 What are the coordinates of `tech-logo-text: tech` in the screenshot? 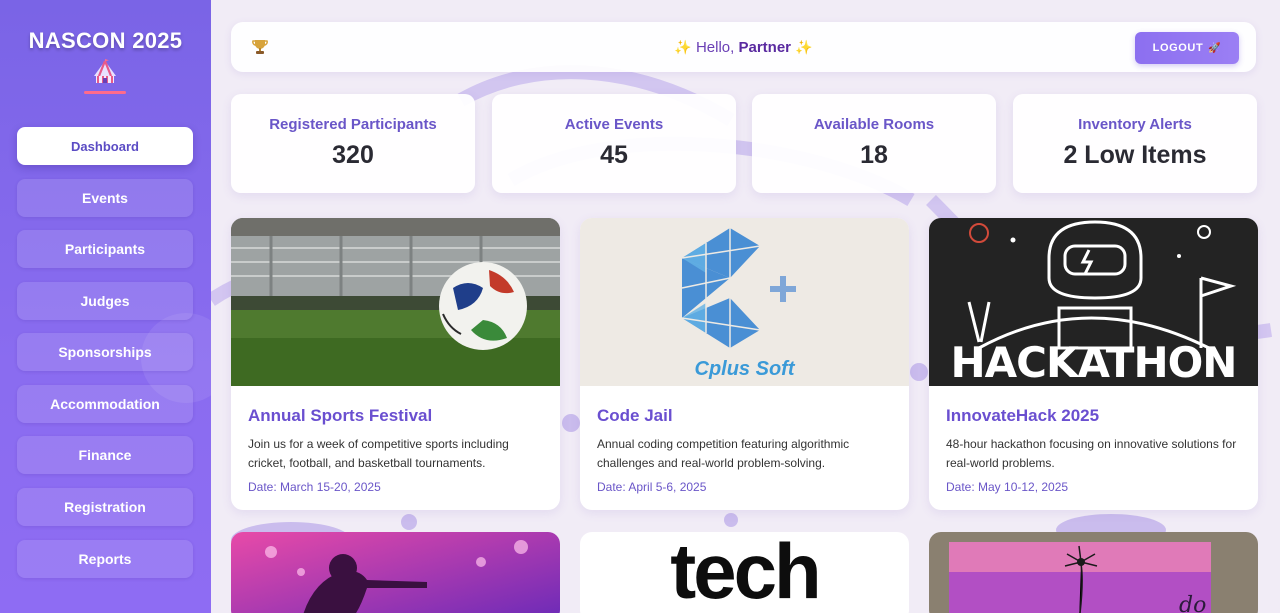 It's located at (745, 572).